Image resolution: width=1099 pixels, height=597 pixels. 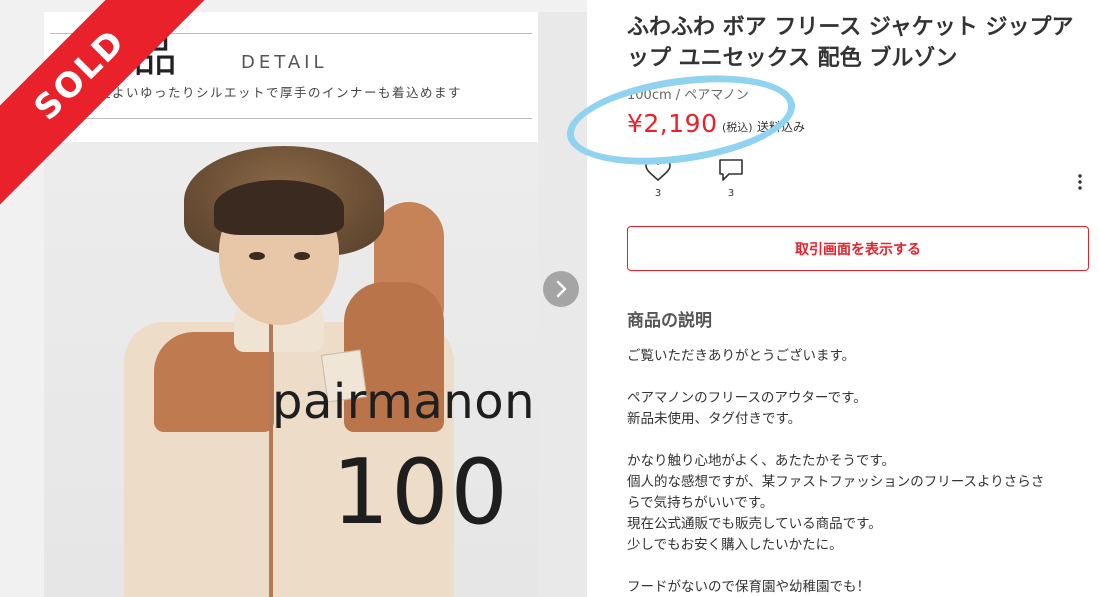 What do you see at coordinates (836, 482) in the screenshot?
I see `description-line: 個人的な感想ですが、某ファストファッションのフリースよりさらさ` at bounding box center [836, 482].